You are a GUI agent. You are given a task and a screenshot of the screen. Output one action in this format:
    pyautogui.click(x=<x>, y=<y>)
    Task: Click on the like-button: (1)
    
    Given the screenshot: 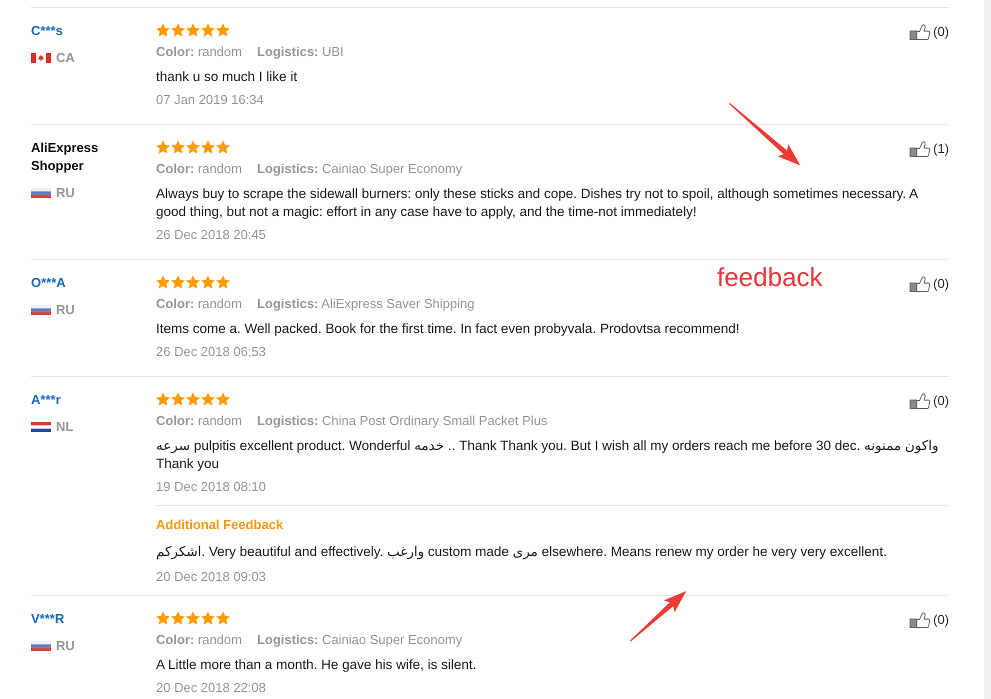 What is the action you would take?
    pyautogui.click(x=929, y=149)
    